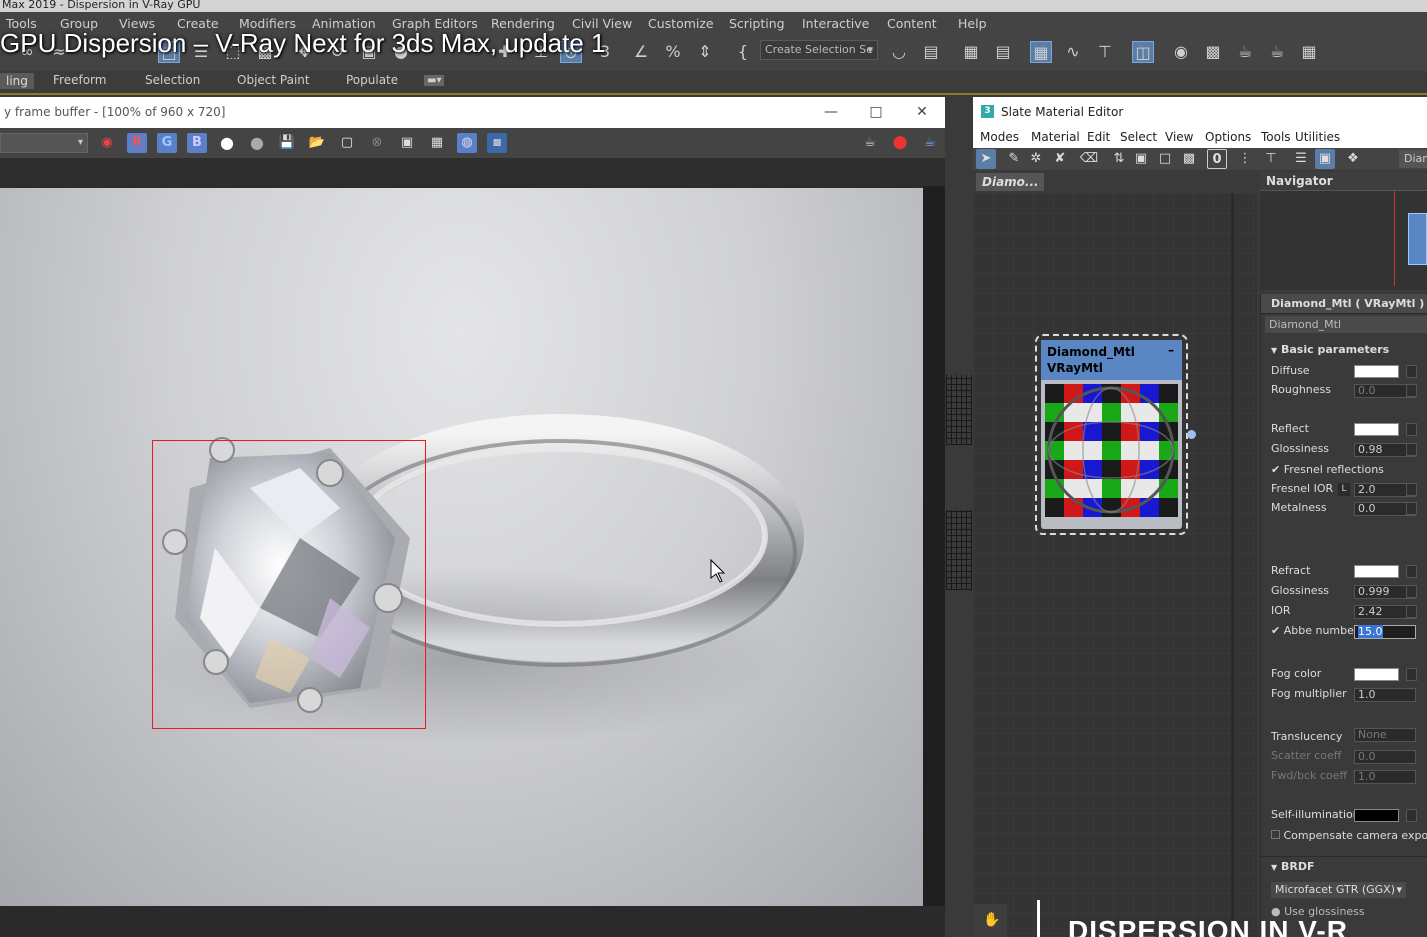  What do you see at coordinates (257, 143) in the screenshot?
I see `mono-channel-icon: ●` at bounding box center [257, 143].